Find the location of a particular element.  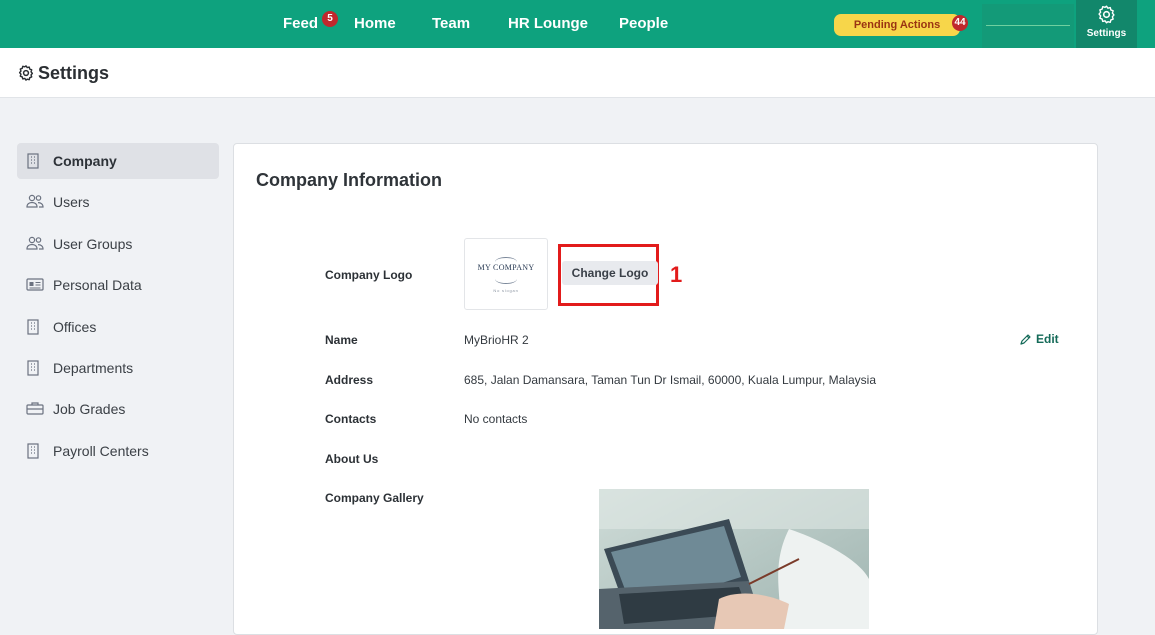

edit-label: Edit is located at coordinates (1047, 339).